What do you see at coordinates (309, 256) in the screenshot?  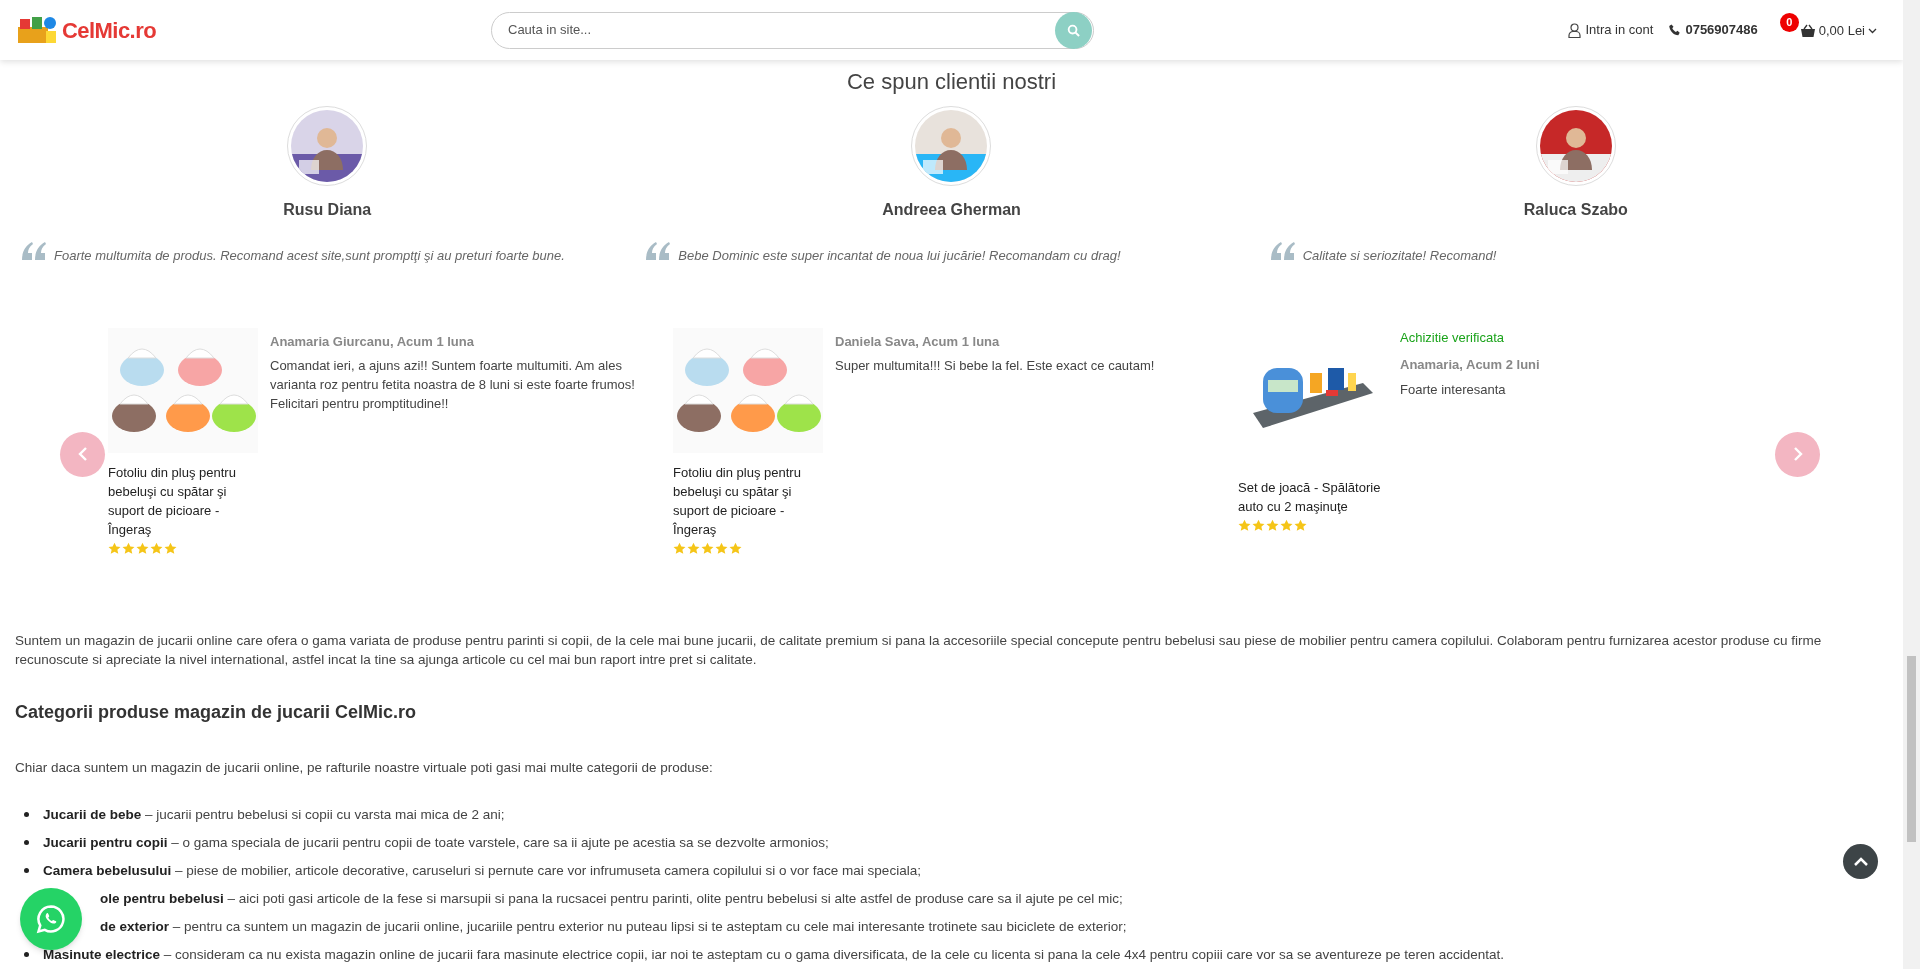 I see `testimonial-quote: Foarte multumita de produs. Recomand acest site,sunt promptţi şi au preturi foarte bune.` at bounding box center [309, 256].